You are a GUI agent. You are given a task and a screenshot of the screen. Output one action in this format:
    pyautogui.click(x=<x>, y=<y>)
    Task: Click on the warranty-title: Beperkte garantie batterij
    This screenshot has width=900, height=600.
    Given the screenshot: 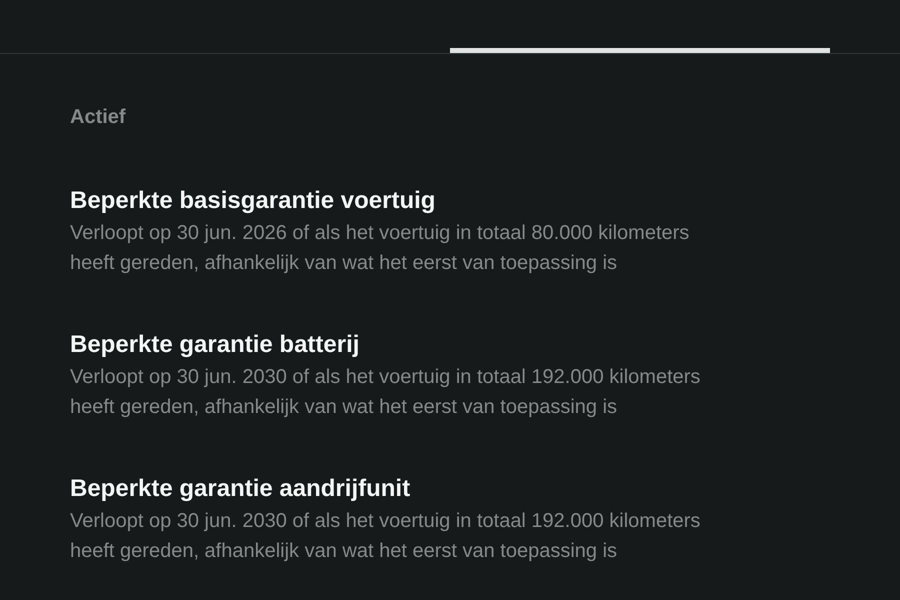 What is the action you would take?
    pyautogui.click(x=215, y=345)
    